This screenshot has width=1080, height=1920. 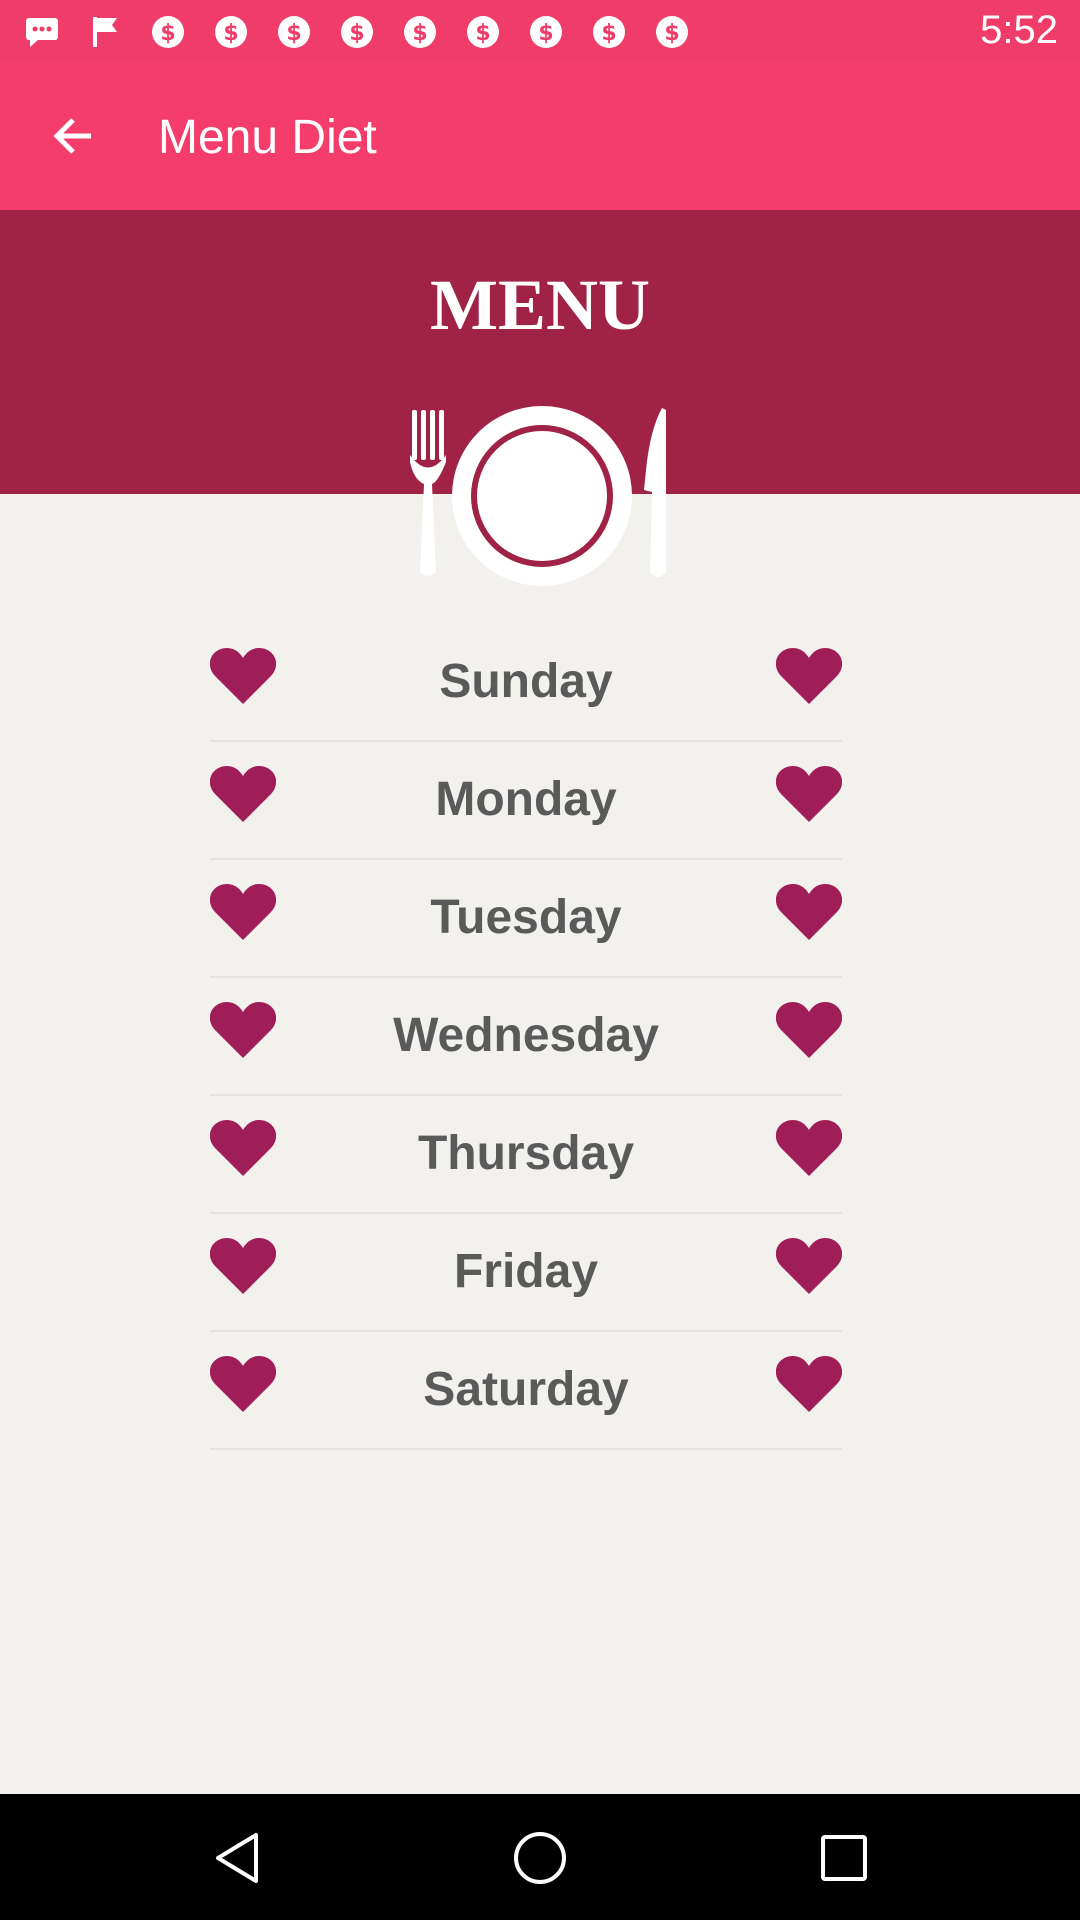 I want to click on flag-icon, so click(x=105, y=32).